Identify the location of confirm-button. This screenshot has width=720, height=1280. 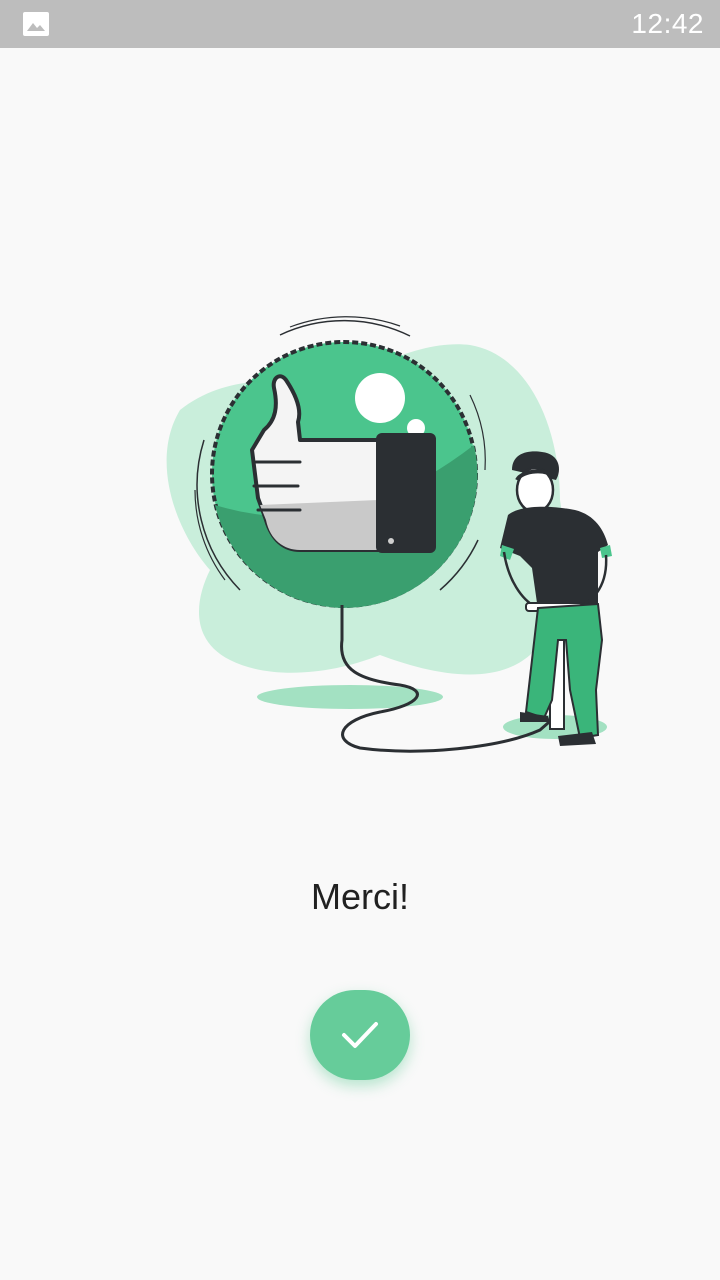
(360, 1035).